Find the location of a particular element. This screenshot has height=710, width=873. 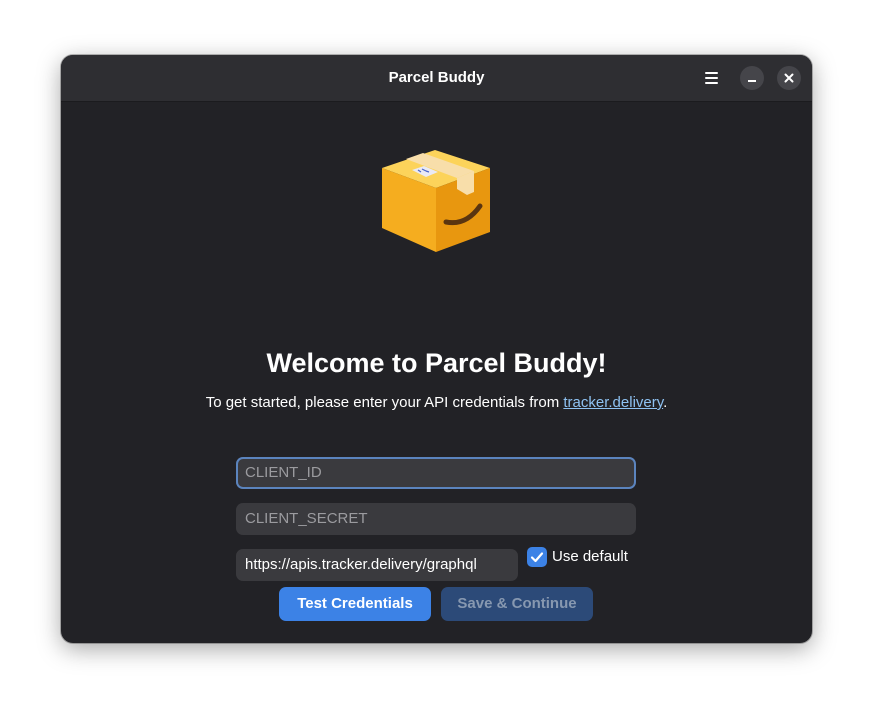

tracker-delivery-link: tracker.delivery is located at coordinates (613, 402).